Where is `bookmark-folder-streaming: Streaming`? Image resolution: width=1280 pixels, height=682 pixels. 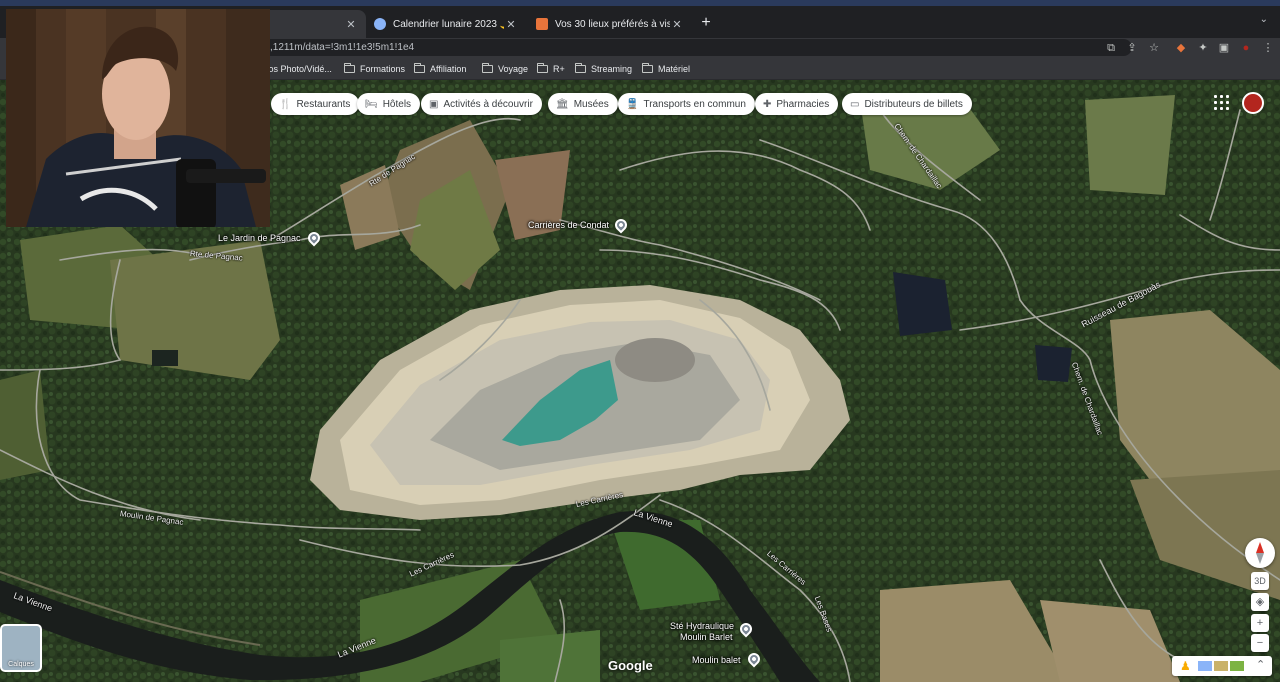
bookmark-folder-streaming: Streaming is located at coordinates (603, 69).